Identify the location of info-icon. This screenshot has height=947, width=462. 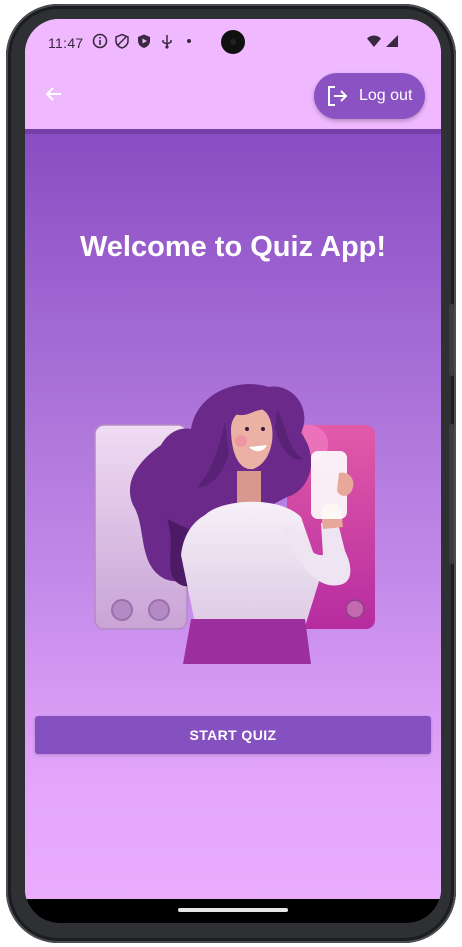
(100, 41).